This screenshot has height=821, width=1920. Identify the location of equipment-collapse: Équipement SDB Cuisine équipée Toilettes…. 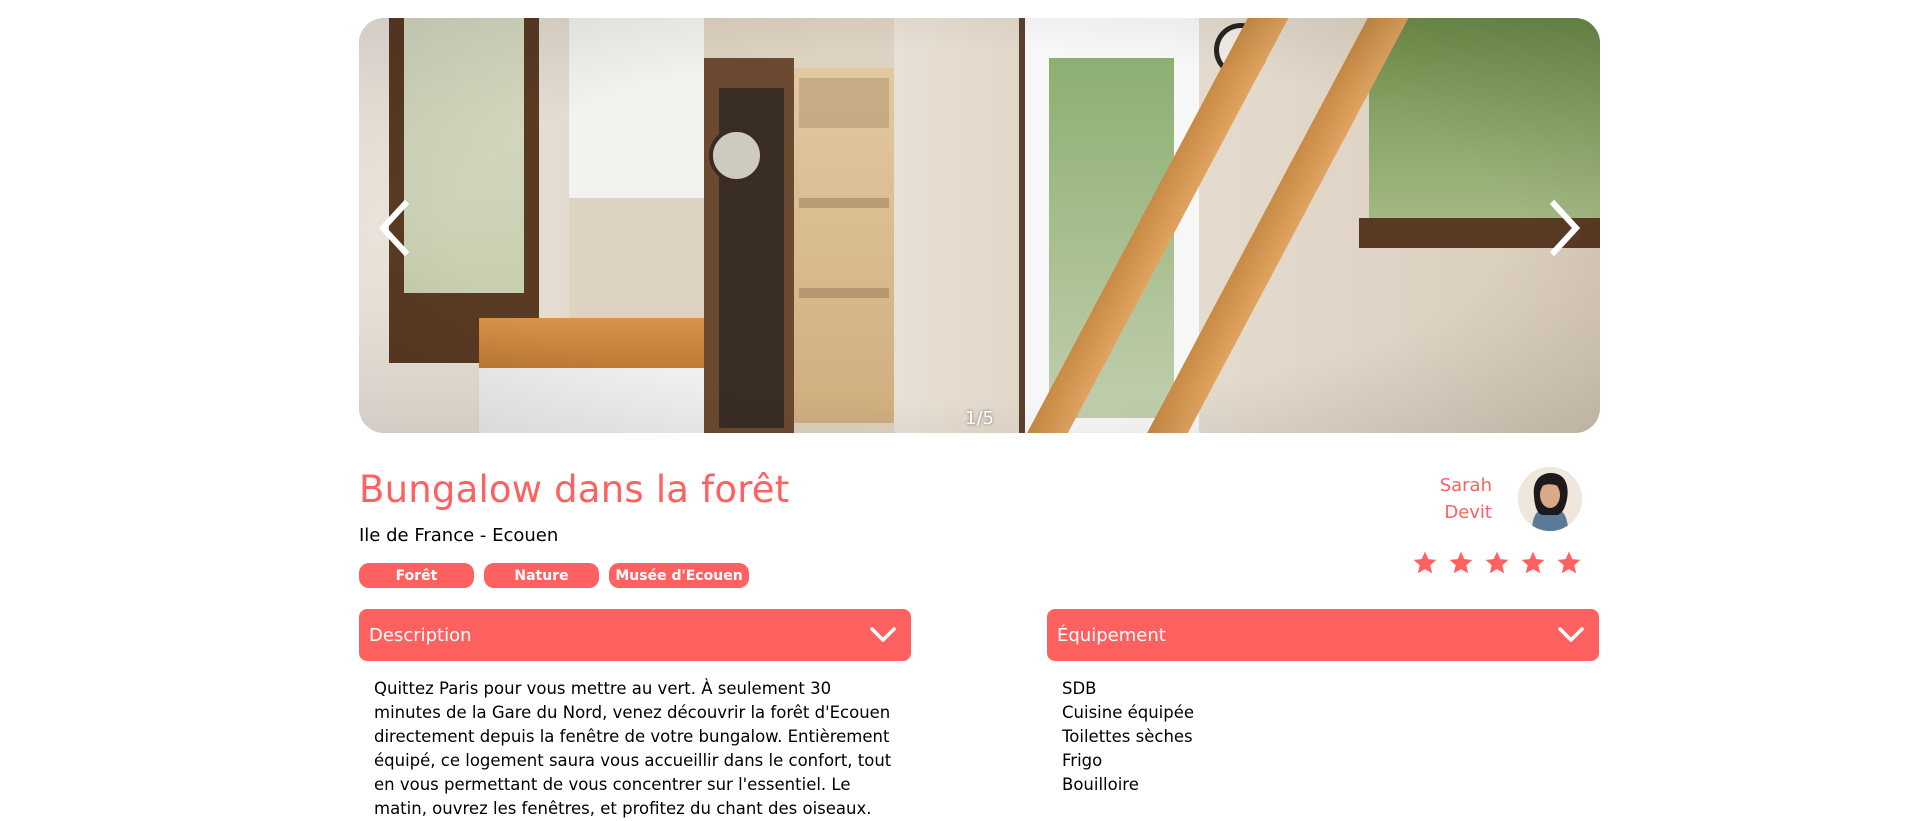
(1323, 703).